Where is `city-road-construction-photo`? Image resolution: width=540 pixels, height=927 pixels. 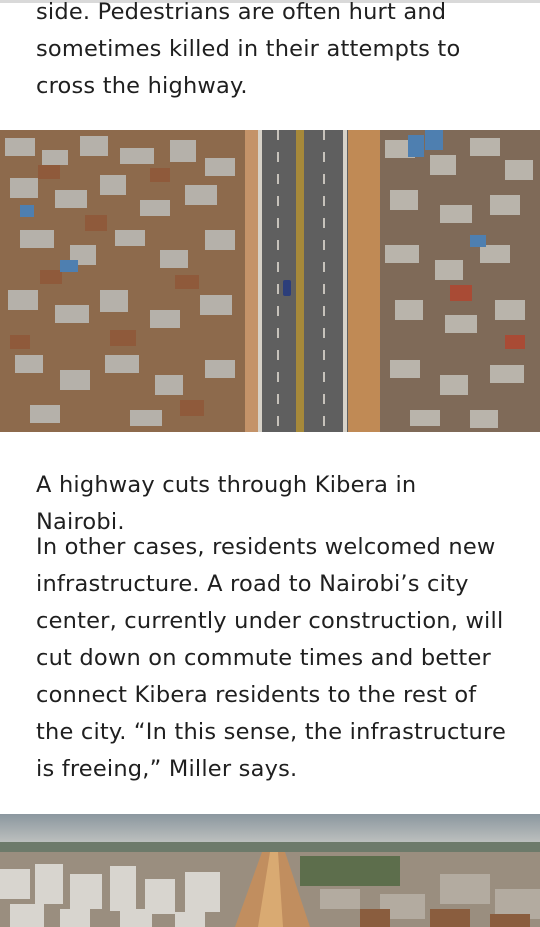
city-road-construction-photo is located at coordinates (270, 870).